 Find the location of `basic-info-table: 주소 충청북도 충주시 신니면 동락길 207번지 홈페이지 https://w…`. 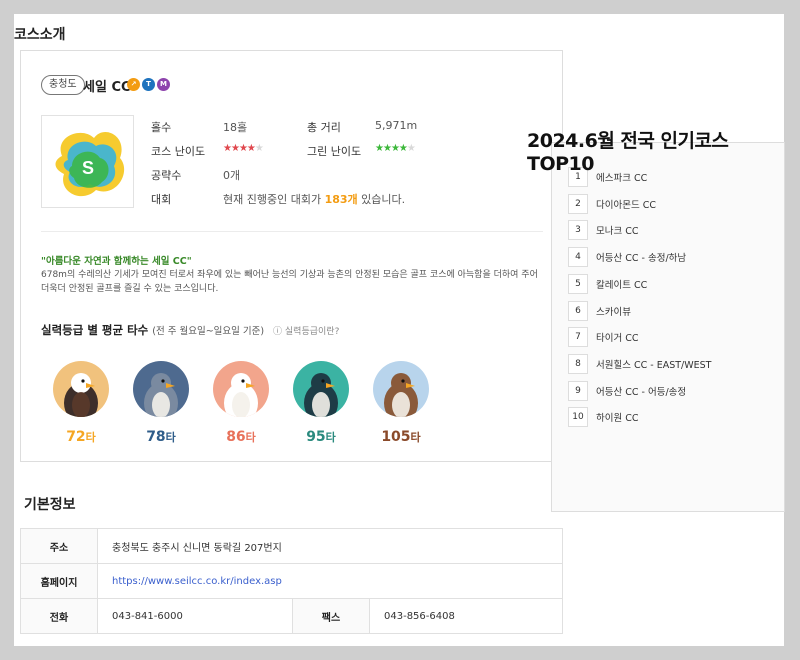

basic-info-table: 주소 충청북도 충주시 신니면 동락길 207번지 홈페이지 https://w… is located at coordinates (291, 581).